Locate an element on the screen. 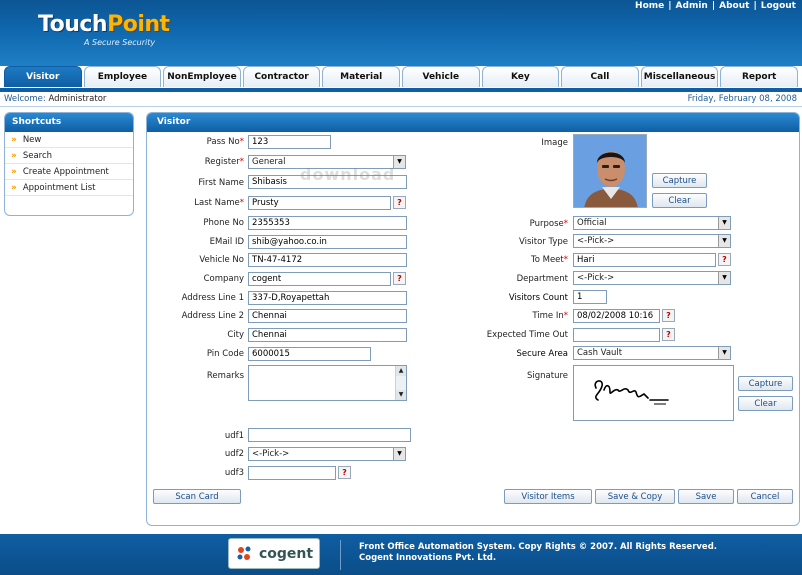 The image size is (802, 575). shortcut-create-appointment: » Create Appointment is located at coordinates (69, 172).